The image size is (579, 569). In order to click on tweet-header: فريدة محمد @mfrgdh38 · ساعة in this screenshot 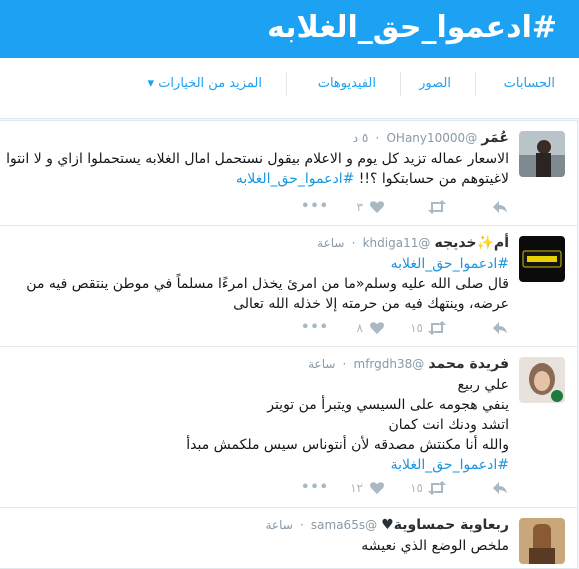, I will do `click(408, 364)`.